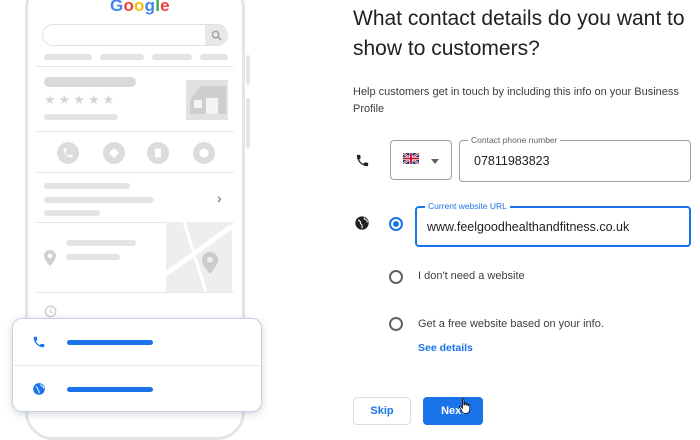 Image resolution: width=700 pixels, height=440 pixels. I want to click on chevron-right-icon: ›, so click(219, 198).